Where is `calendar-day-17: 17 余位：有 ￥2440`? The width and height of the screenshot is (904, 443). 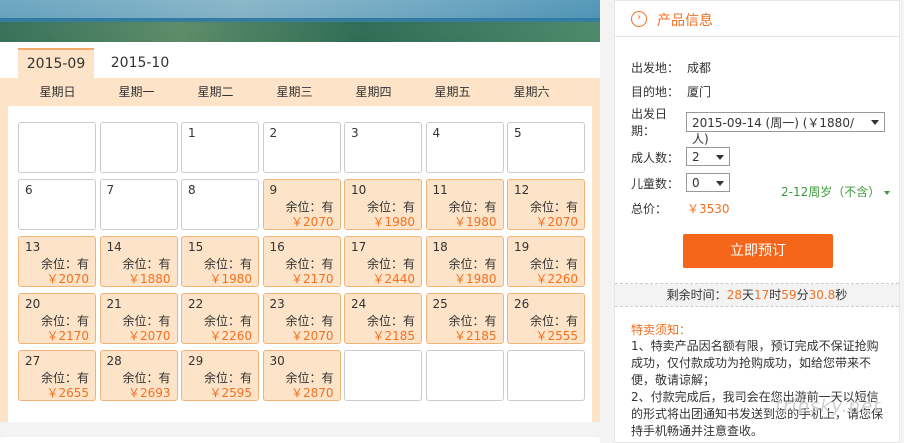 calendar-day-17: 17 余位：有 ￥2440 is located at coordinates (383, 261).